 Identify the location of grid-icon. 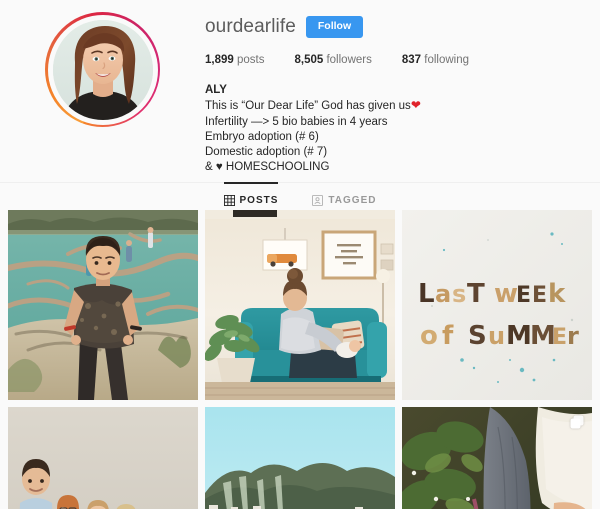
(229, 200).